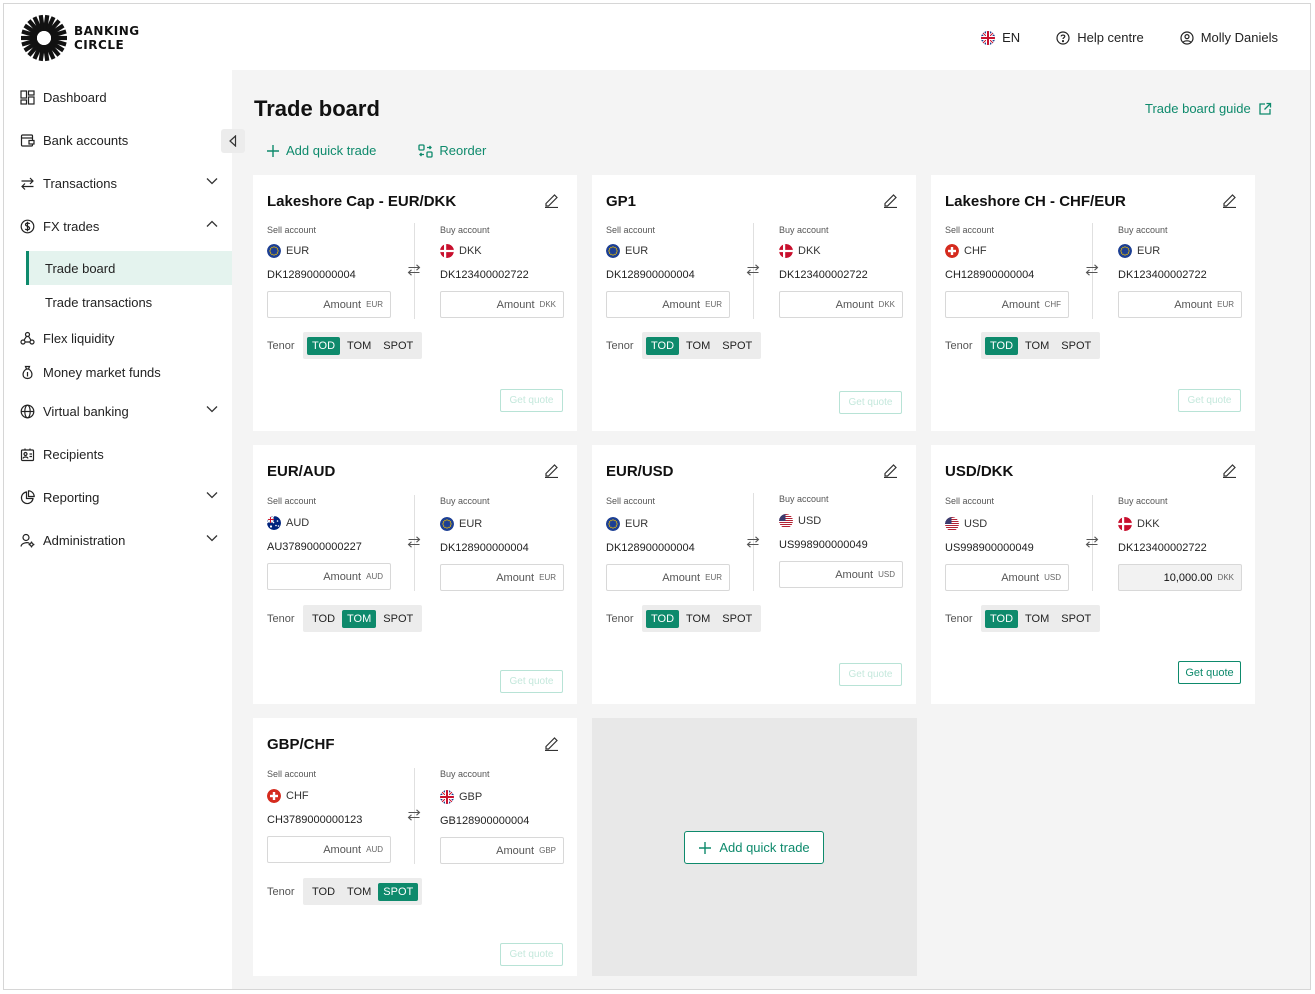 This screenshot has width=1315, height=994. I want to click on sidebar-item-transactions: Transactions, so click(118, 183).